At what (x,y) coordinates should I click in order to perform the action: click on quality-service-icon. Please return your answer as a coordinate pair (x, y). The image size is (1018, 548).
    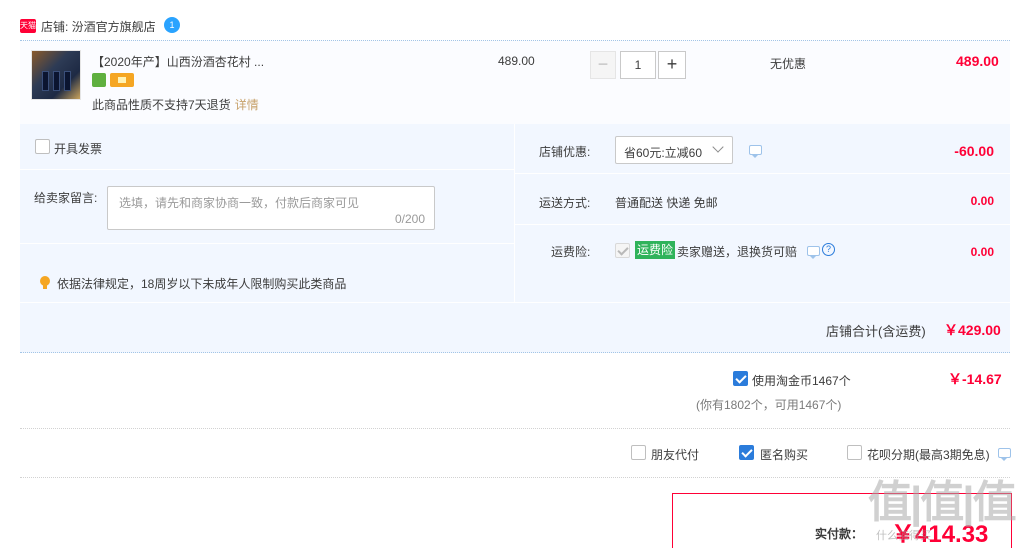
    Looking at the image, I should click on (99, 80).